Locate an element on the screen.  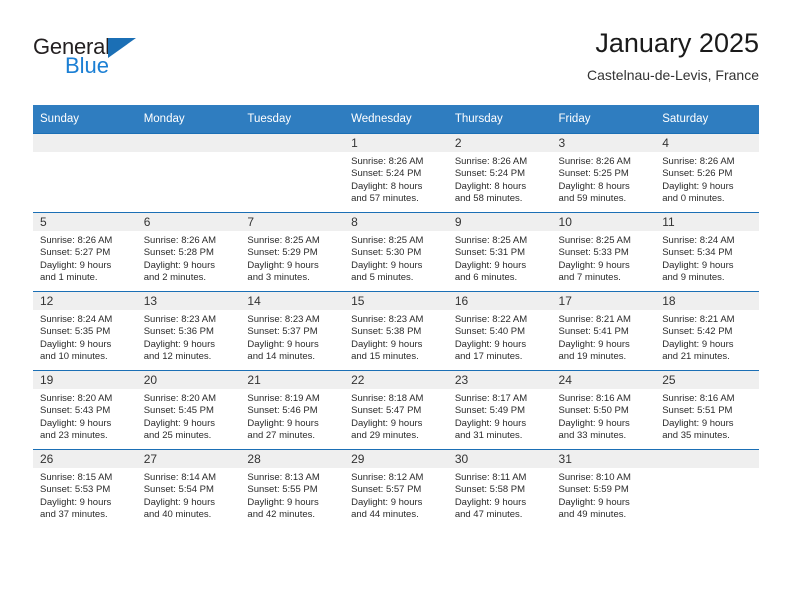
logo-top-row: General is located at coordinates (133, 47).